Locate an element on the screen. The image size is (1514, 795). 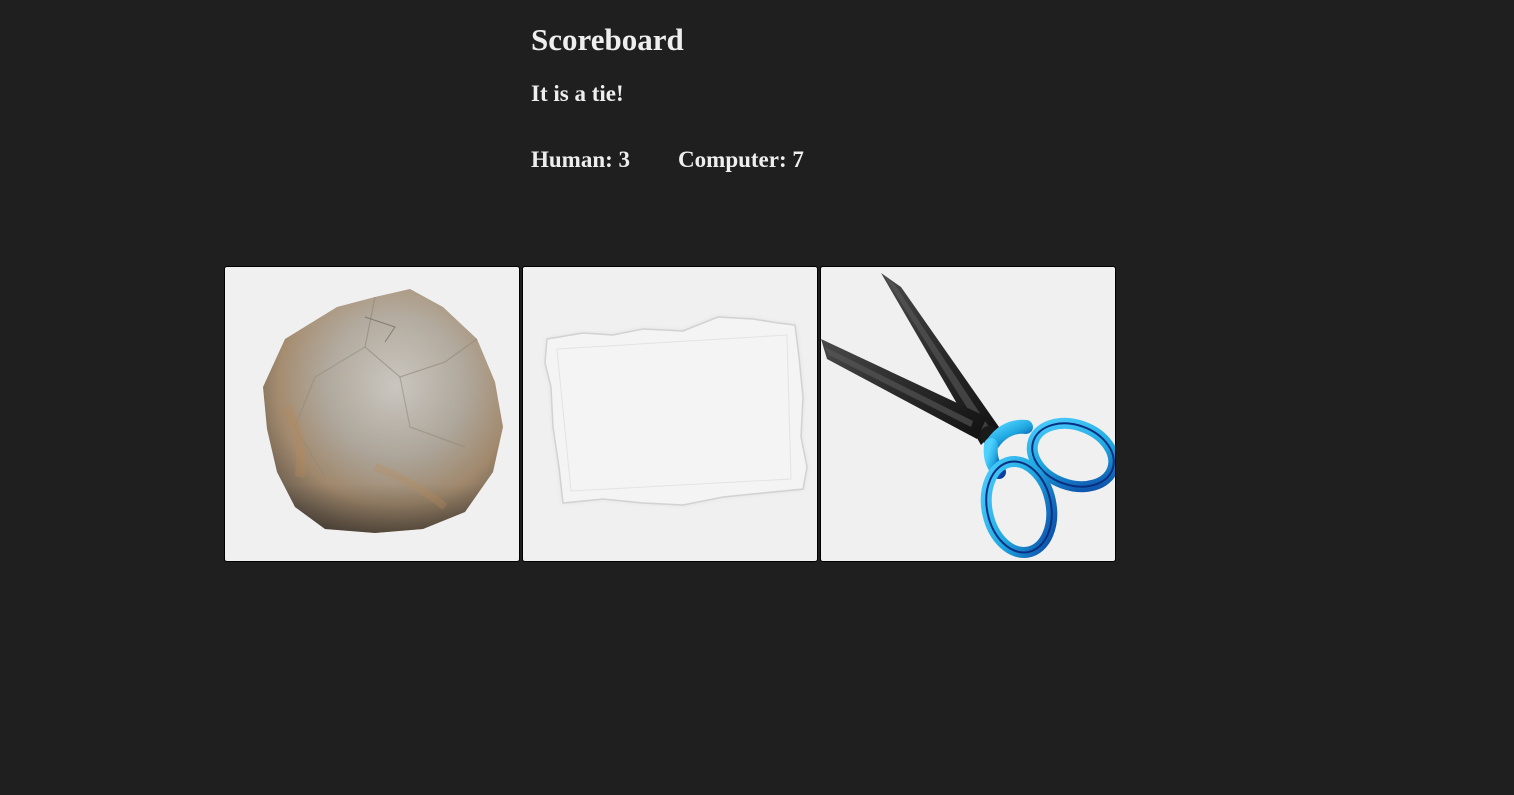
paper-icon is located at coordinates (676, 411).